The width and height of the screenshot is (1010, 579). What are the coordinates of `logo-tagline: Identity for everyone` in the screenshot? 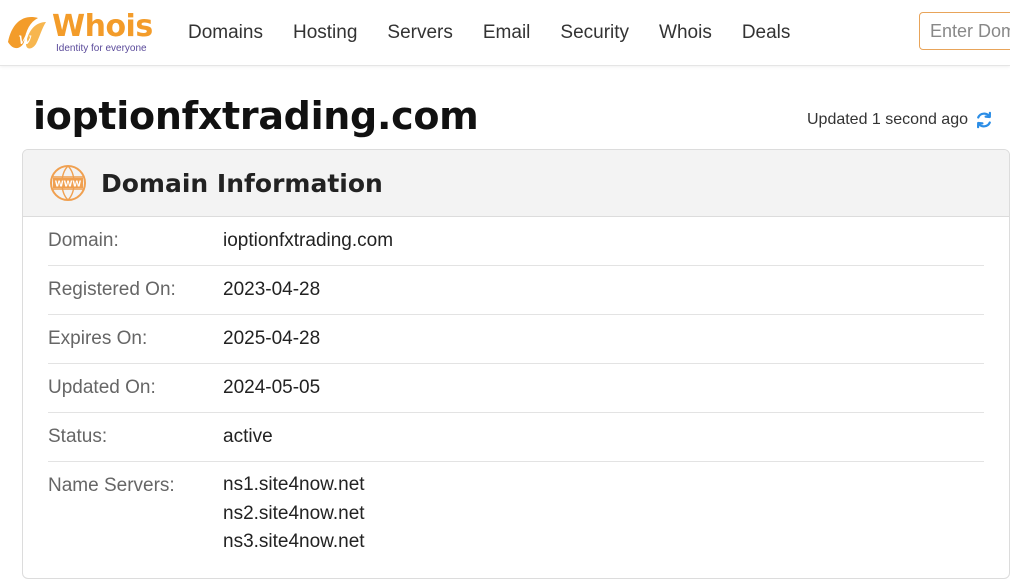 It's located at (101, 48).